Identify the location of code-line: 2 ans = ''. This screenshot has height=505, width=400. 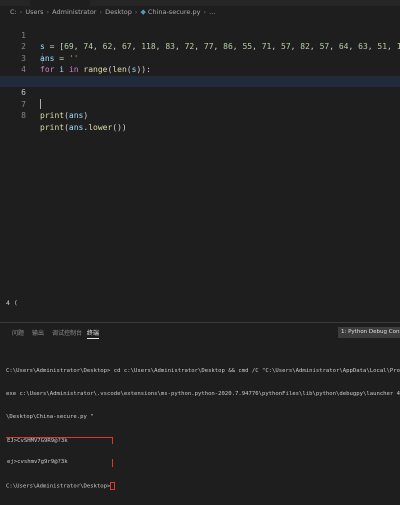
(200, 46).